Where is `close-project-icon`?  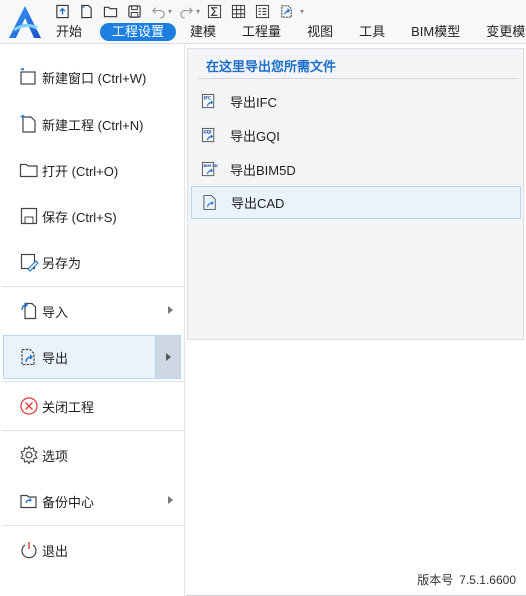
close-project-icon is located at coordinates (29, 406).